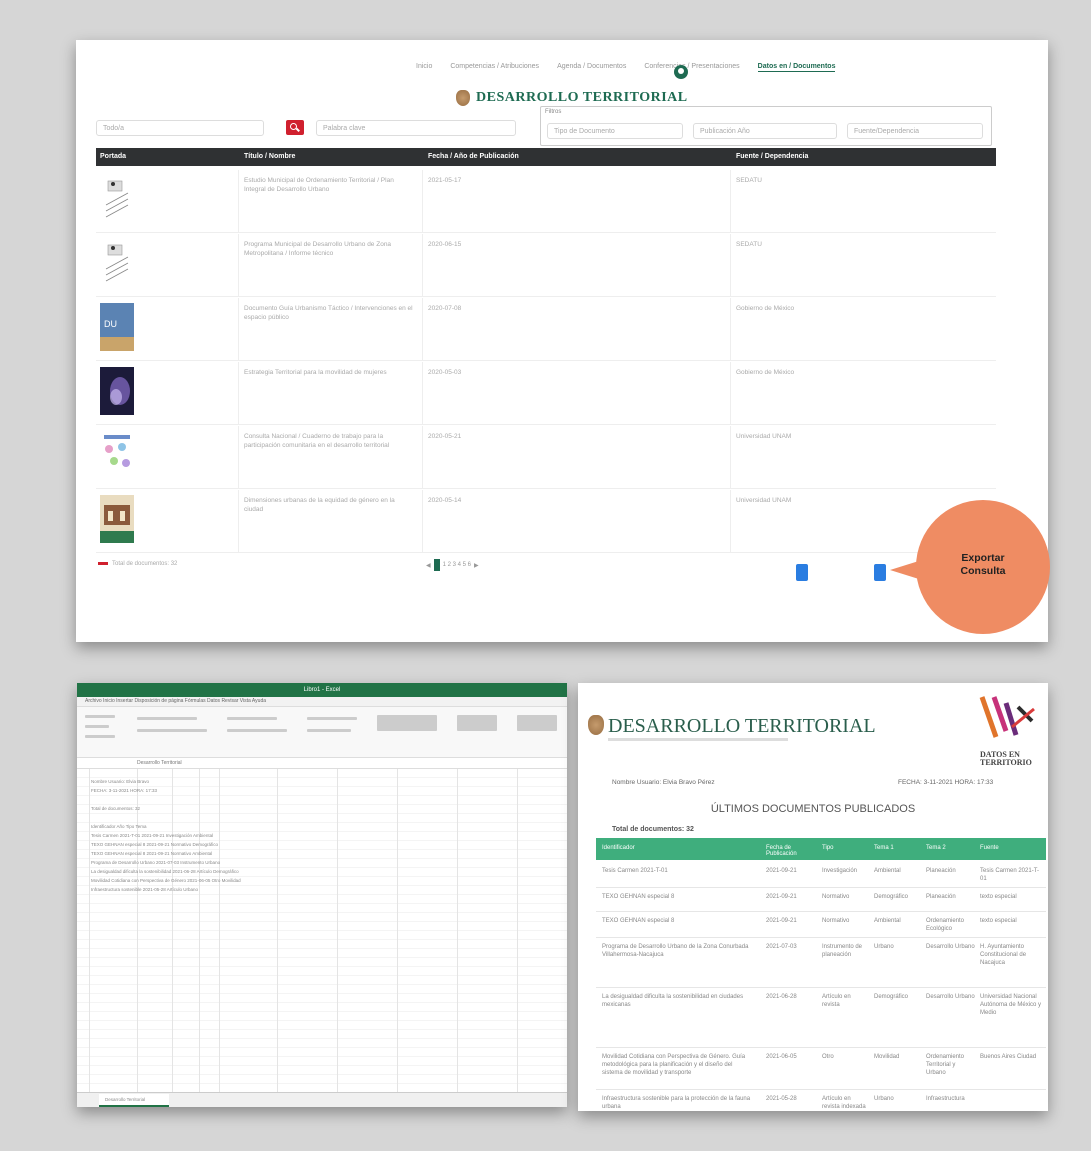 The height and width of the screenshot is (1151, 1091). Describe the element at coordinates (681, 72) in the screenshot. I see `user-account-icon` at that location.